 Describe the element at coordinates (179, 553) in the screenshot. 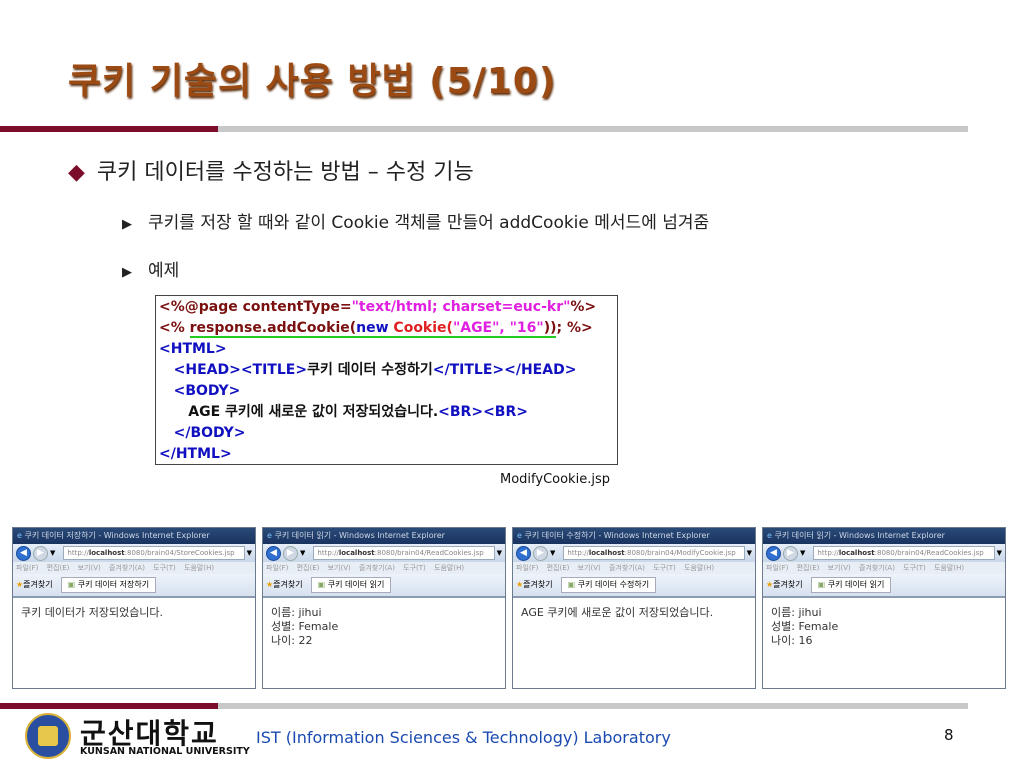

I see `url-path: :8080/brain04/StoreCookies.jsp` at that location.